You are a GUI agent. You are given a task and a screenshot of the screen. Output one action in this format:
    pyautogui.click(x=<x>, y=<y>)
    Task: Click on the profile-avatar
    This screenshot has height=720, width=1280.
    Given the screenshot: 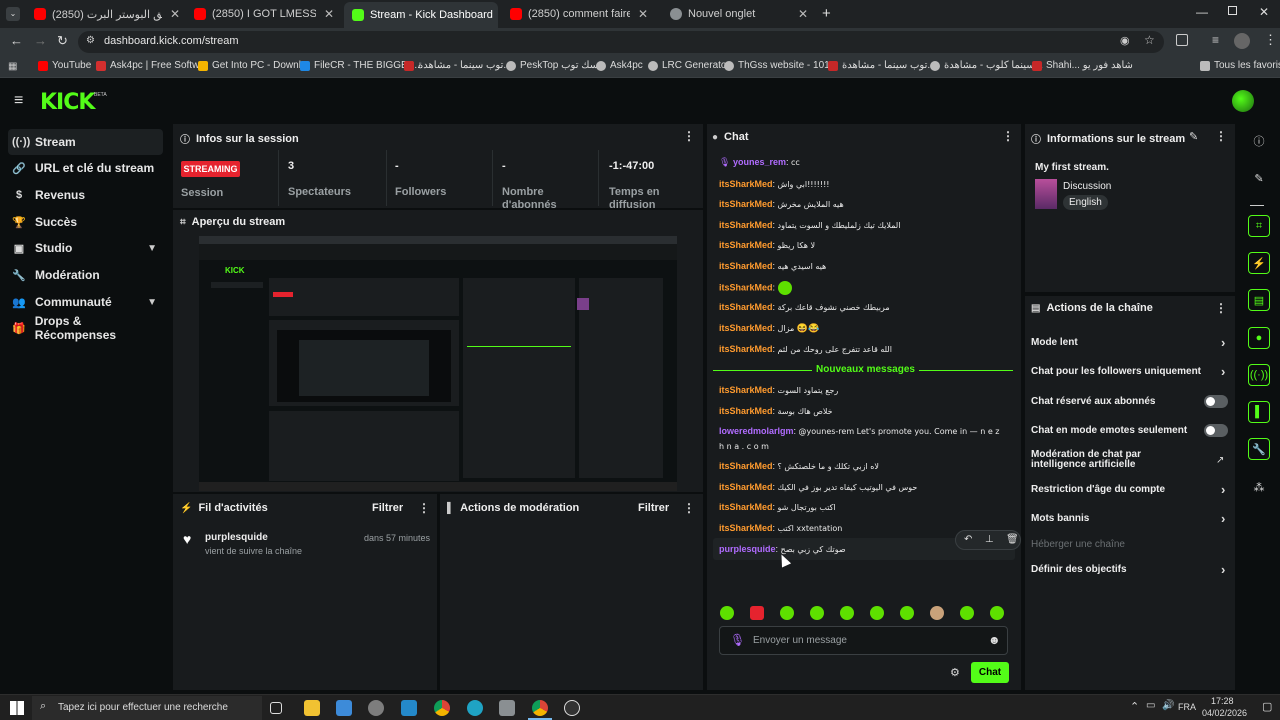 What is the action you would take?
    pyautogui.click(x=1242, y=41)
    